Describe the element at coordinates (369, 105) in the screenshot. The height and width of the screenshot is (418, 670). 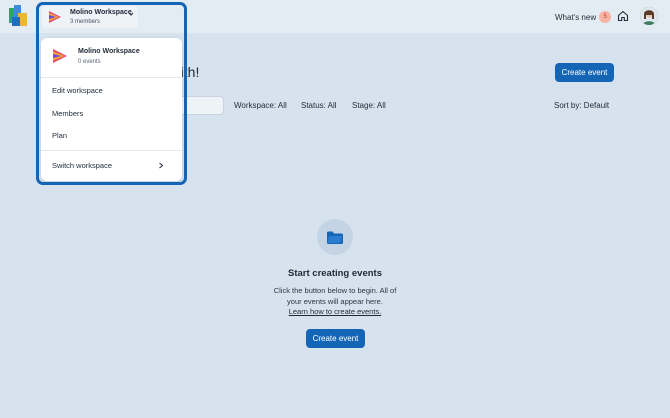
I see `stage-filter: Stage: All` at that location.